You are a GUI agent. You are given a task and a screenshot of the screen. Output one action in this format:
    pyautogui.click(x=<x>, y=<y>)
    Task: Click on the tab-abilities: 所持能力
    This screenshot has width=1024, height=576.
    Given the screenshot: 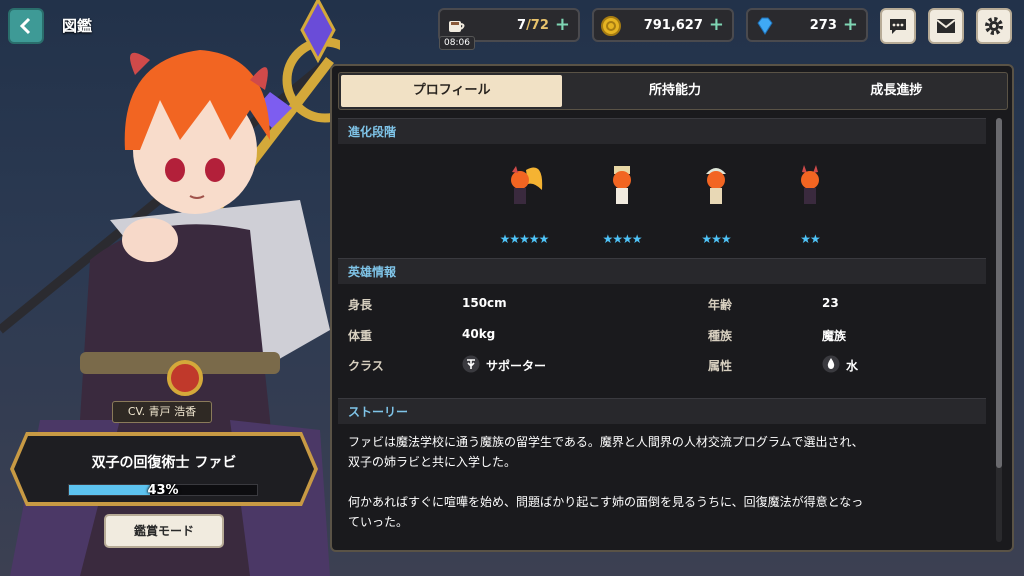 What is the action you would take?
    pyautogui.click(x=674, y=91)
    